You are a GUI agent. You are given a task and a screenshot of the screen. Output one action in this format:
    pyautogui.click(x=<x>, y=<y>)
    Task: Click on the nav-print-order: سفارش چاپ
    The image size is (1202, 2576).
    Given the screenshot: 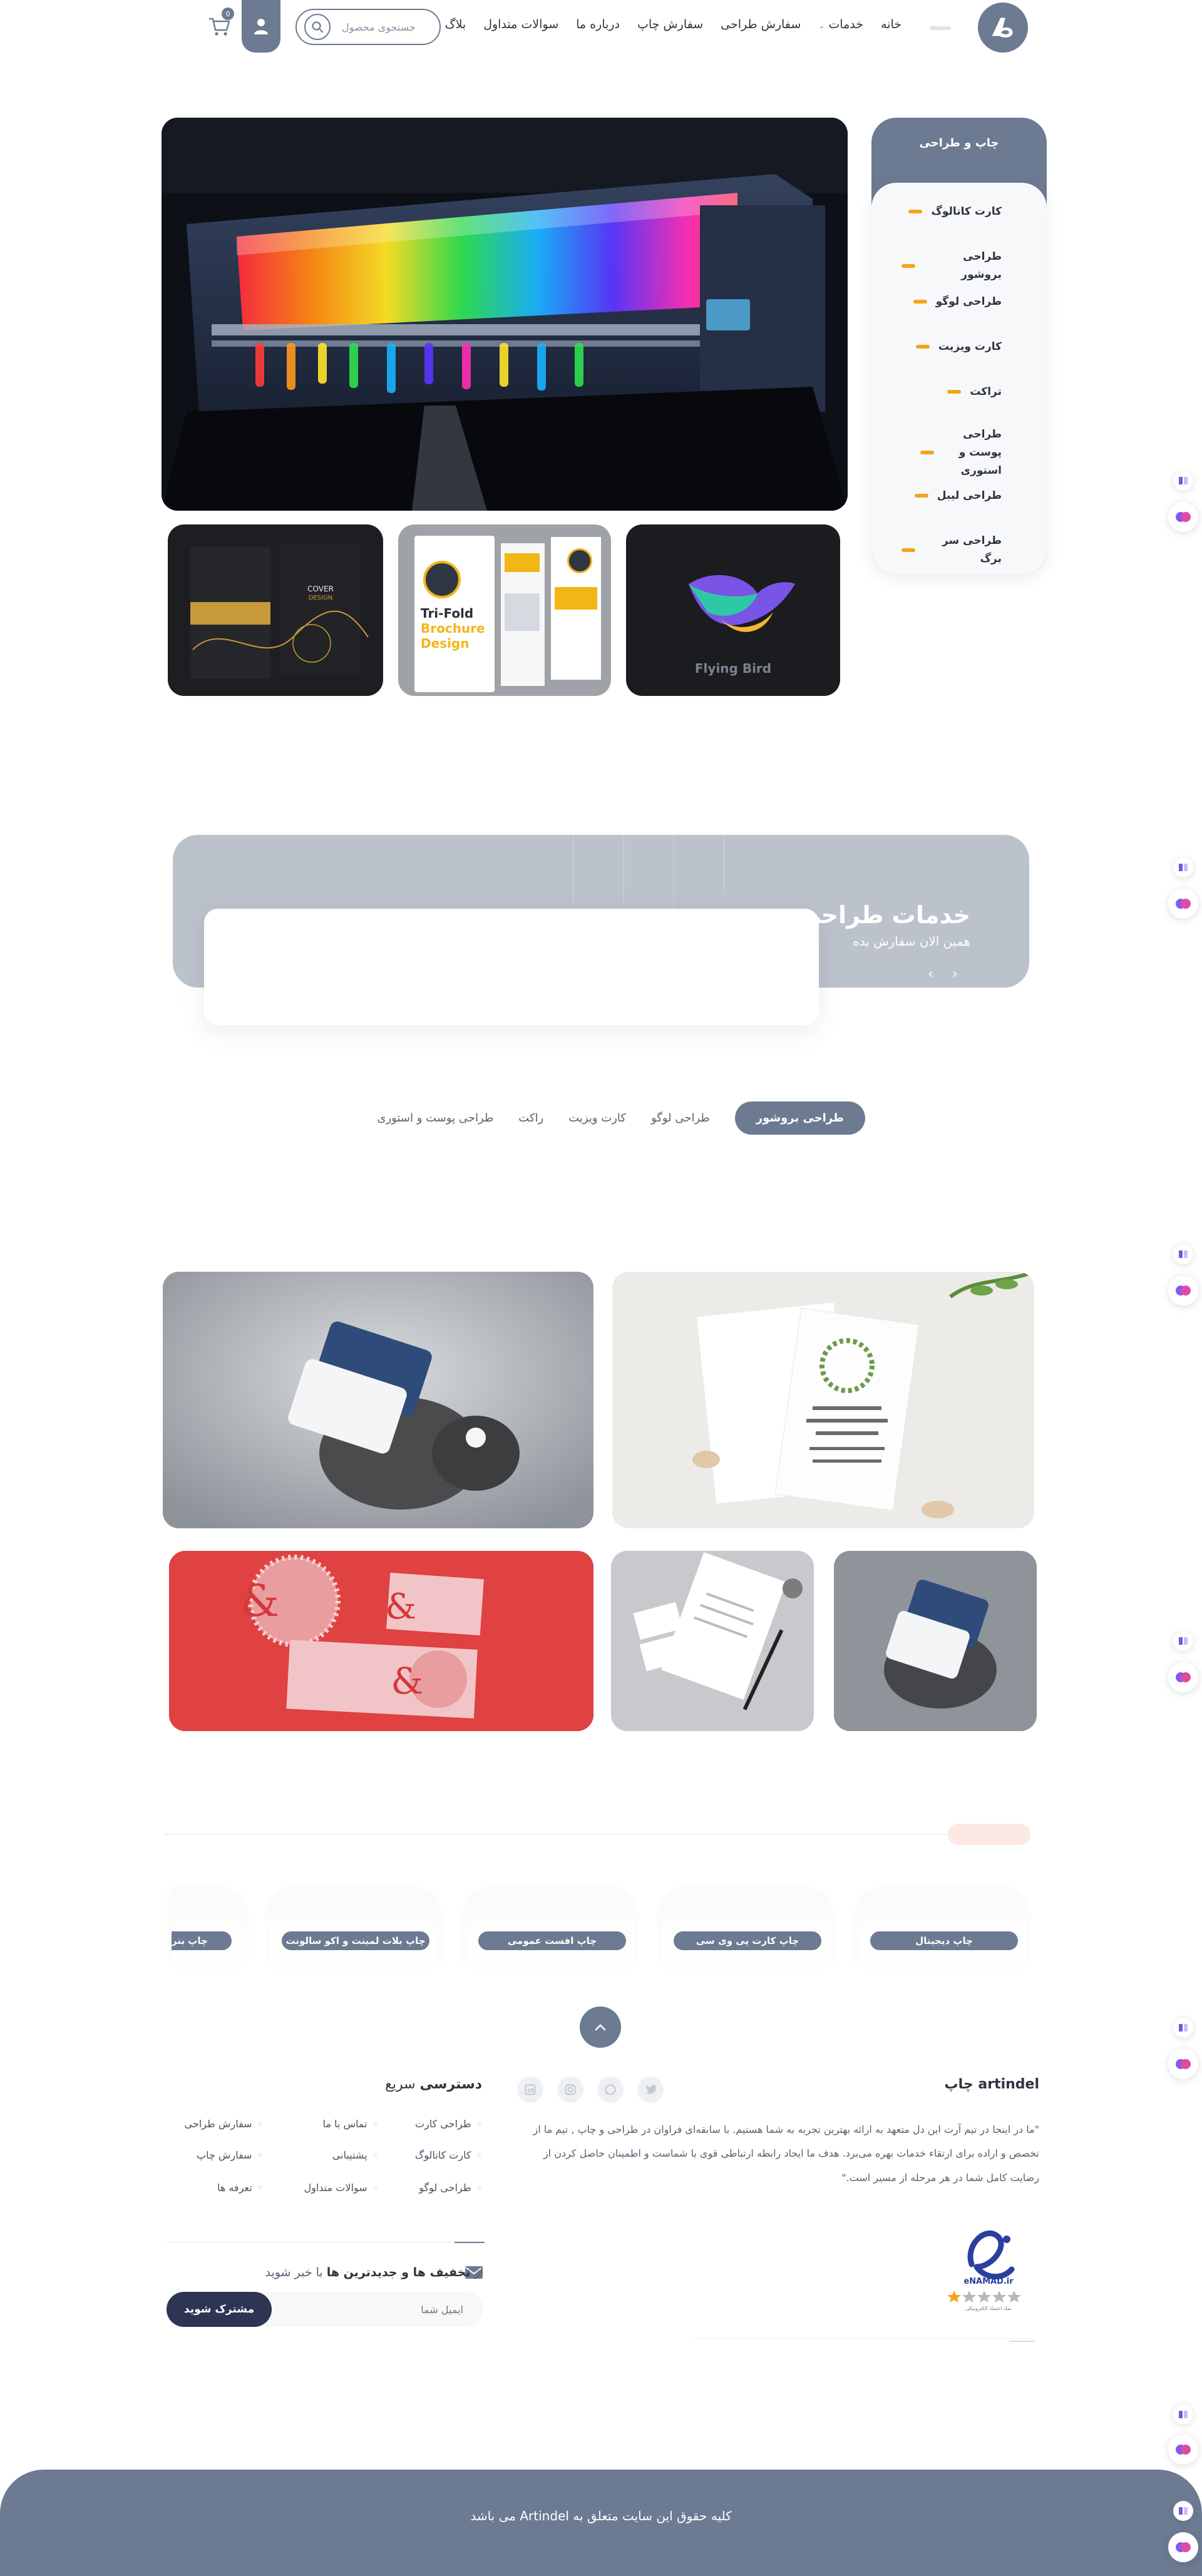 What is the action you would take?
    pyautogui.click(x=670, y=24)
    